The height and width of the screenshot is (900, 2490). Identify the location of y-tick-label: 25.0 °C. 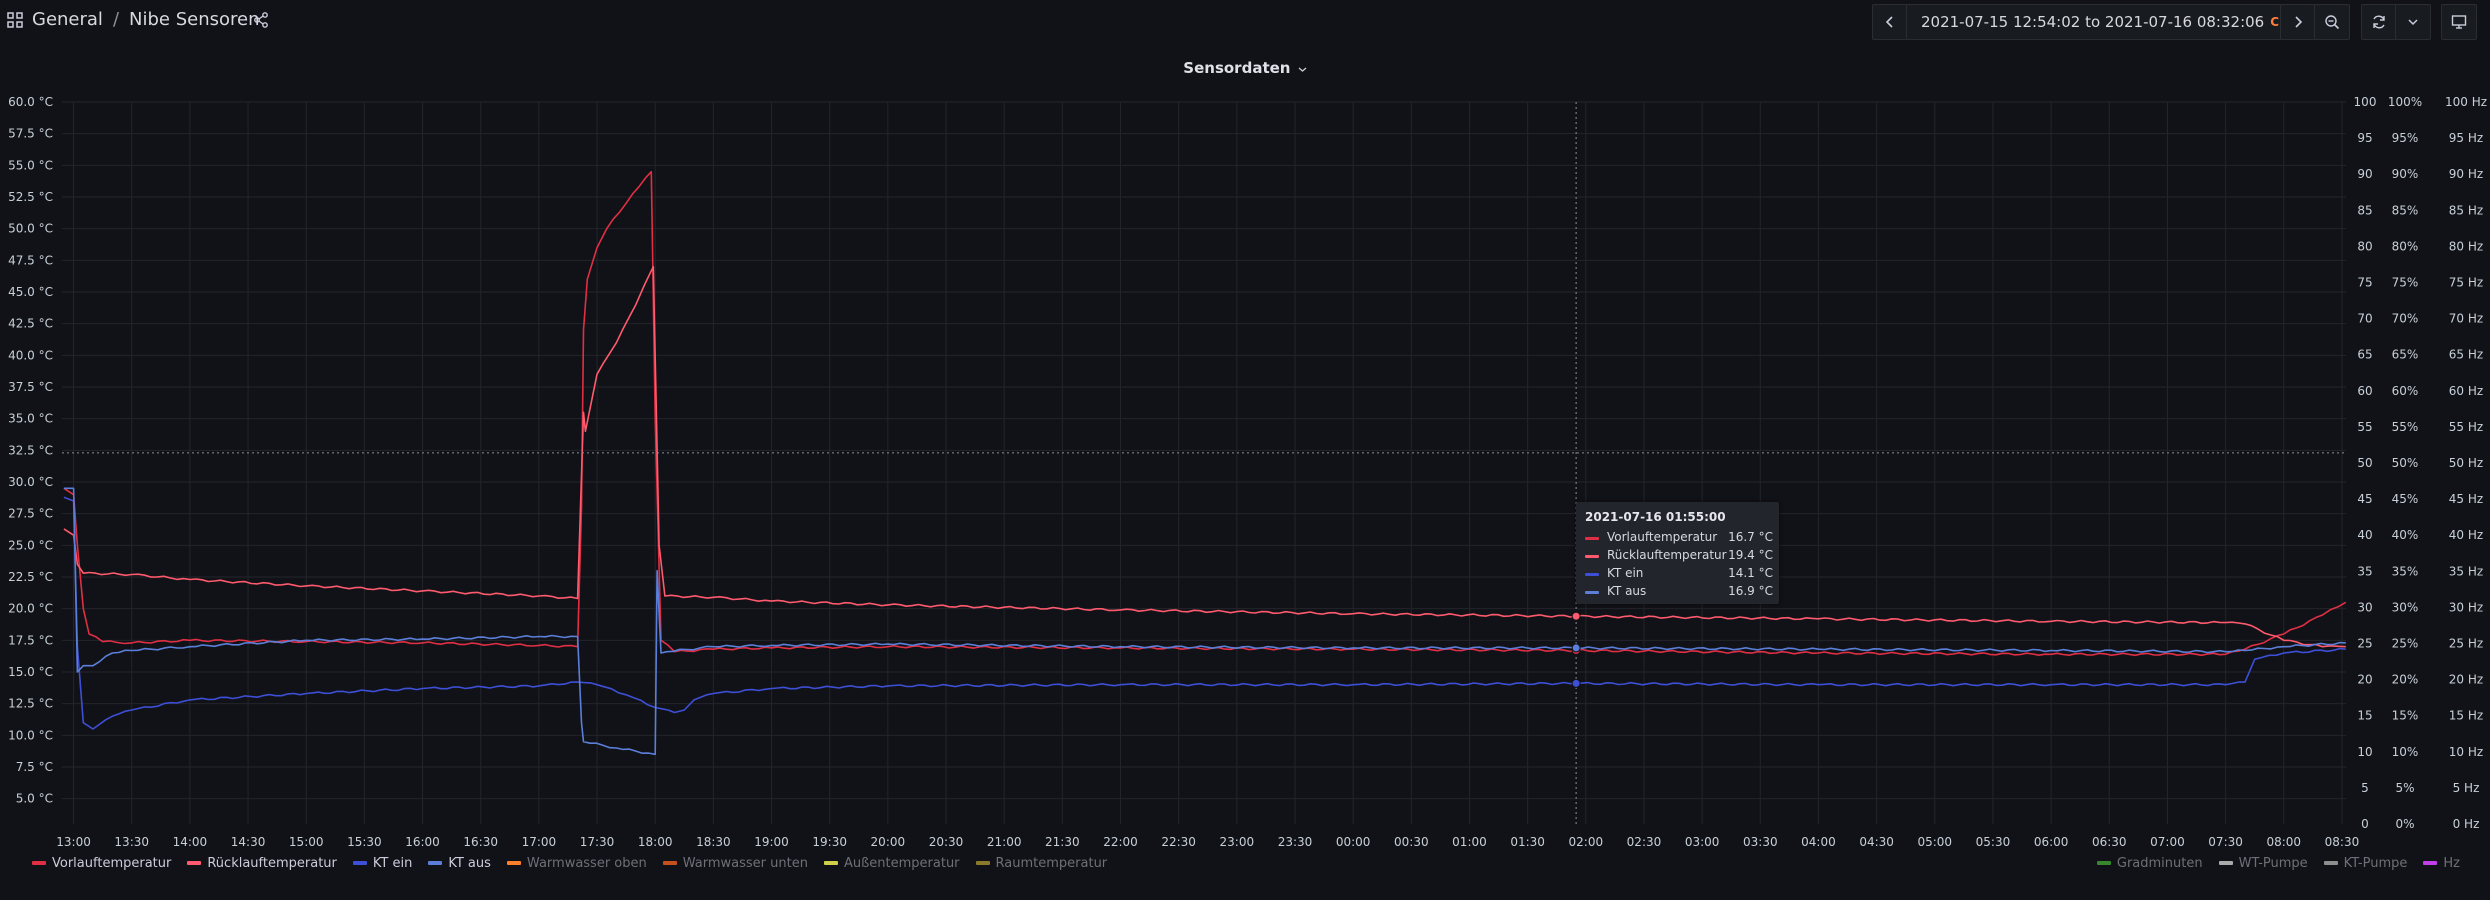
(30, 545).